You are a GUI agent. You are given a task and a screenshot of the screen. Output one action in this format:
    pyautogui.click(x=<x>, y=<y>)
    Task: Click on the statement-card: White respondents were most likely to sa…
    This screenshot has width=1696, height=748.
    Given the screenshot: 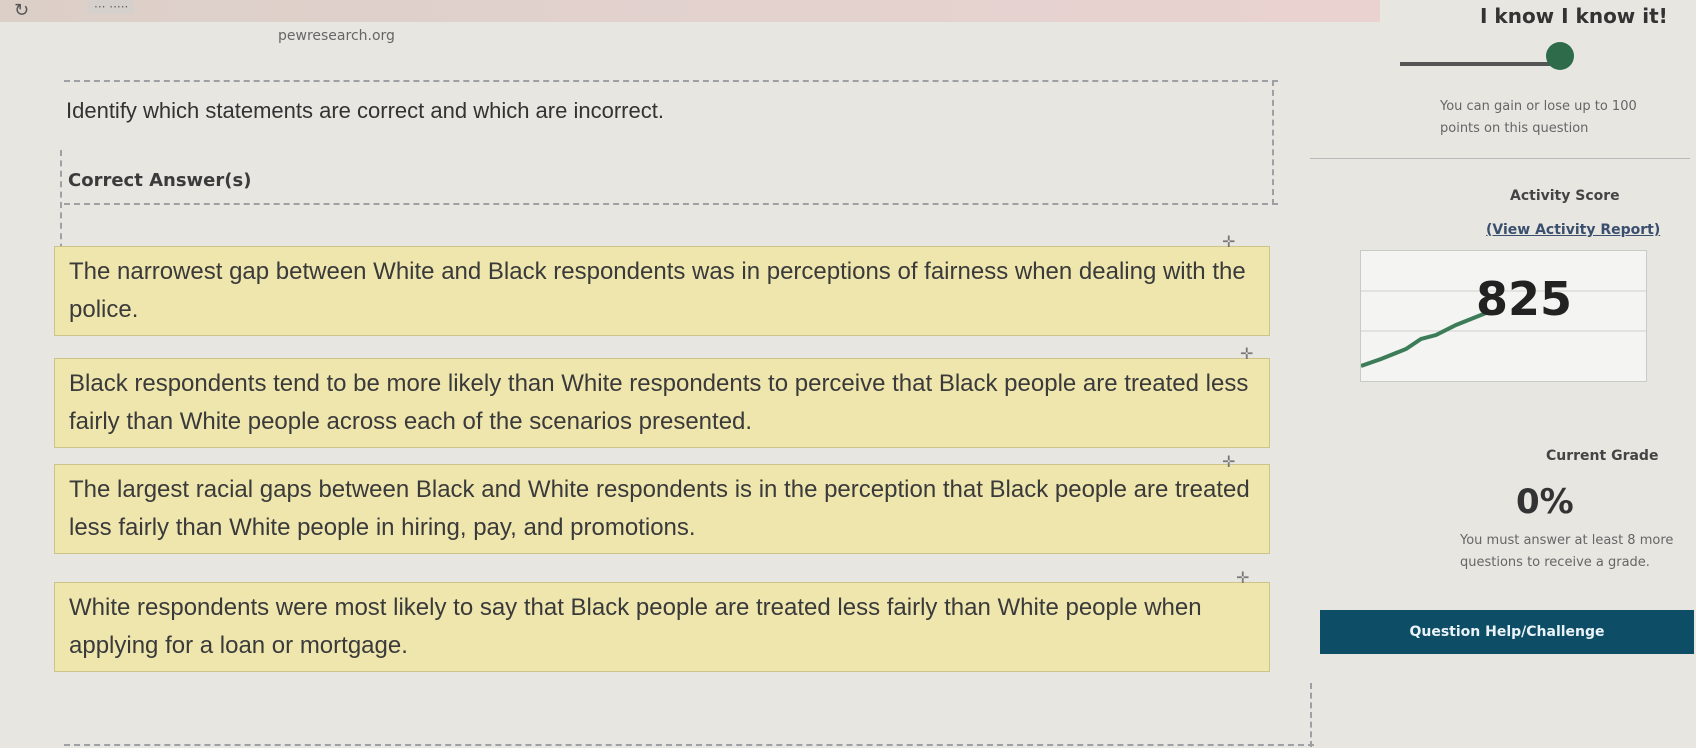 What is the action you would take?
    pyautogui.click(x=662, y=627)
    